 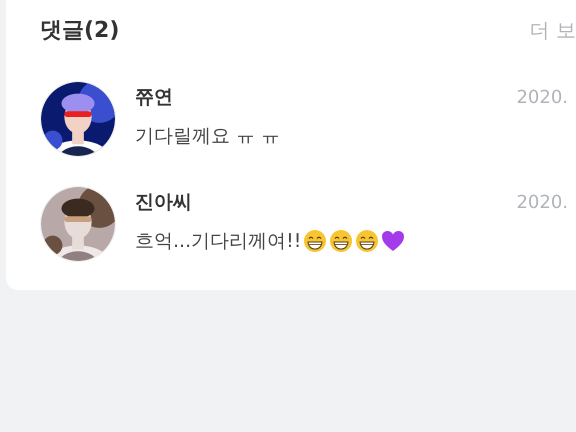 What do you see at coordinates (553, 30) in the screenshot?
I see `more-link: 더 보` at bounding box center [553, 30].